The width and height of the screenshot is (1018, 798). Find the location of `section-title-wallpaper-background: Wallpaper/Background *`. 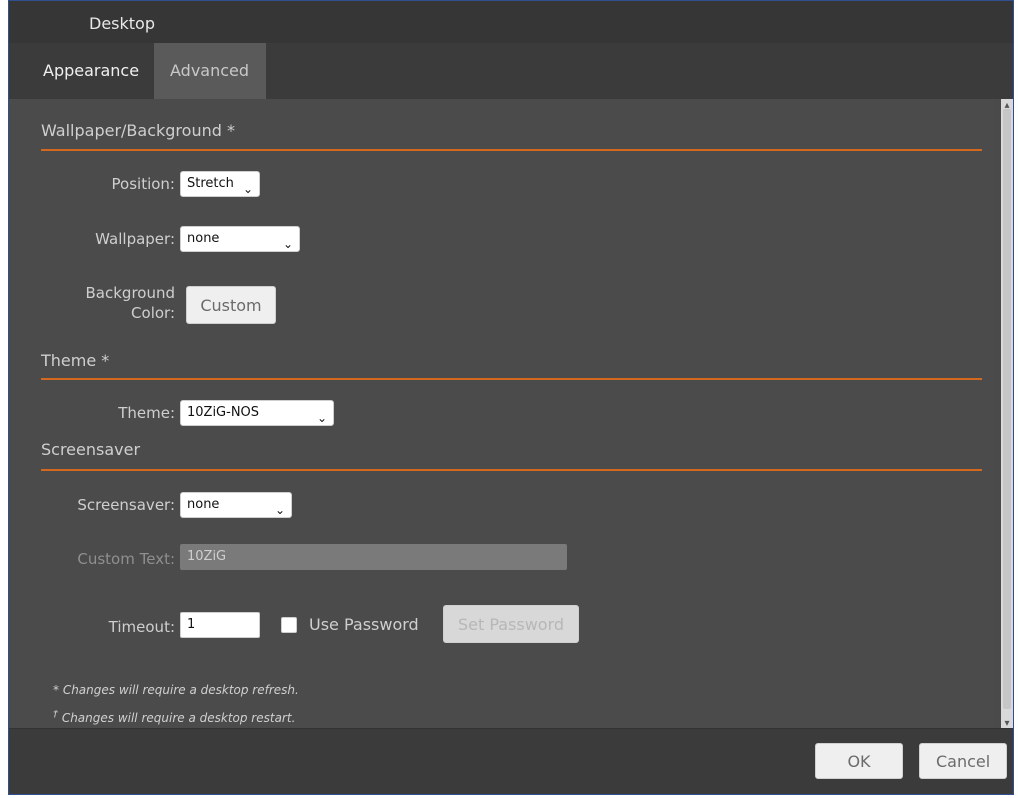

section-title-wallpaper-background: Wallpaper/Background * is located at coordinates (138, 130).